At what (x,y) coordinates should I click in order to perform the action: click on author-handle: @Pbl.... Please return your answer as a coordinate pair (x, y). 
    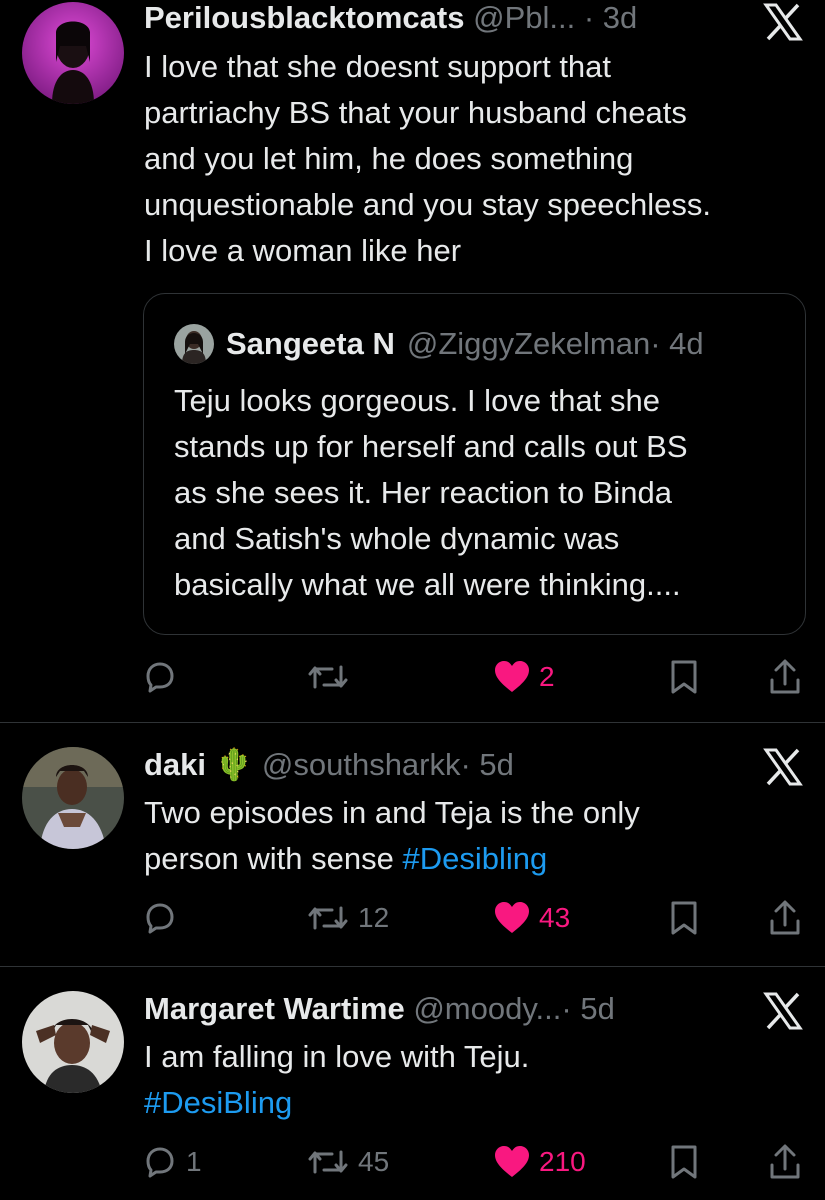
    Looking at the image, I should click on (524, 17).